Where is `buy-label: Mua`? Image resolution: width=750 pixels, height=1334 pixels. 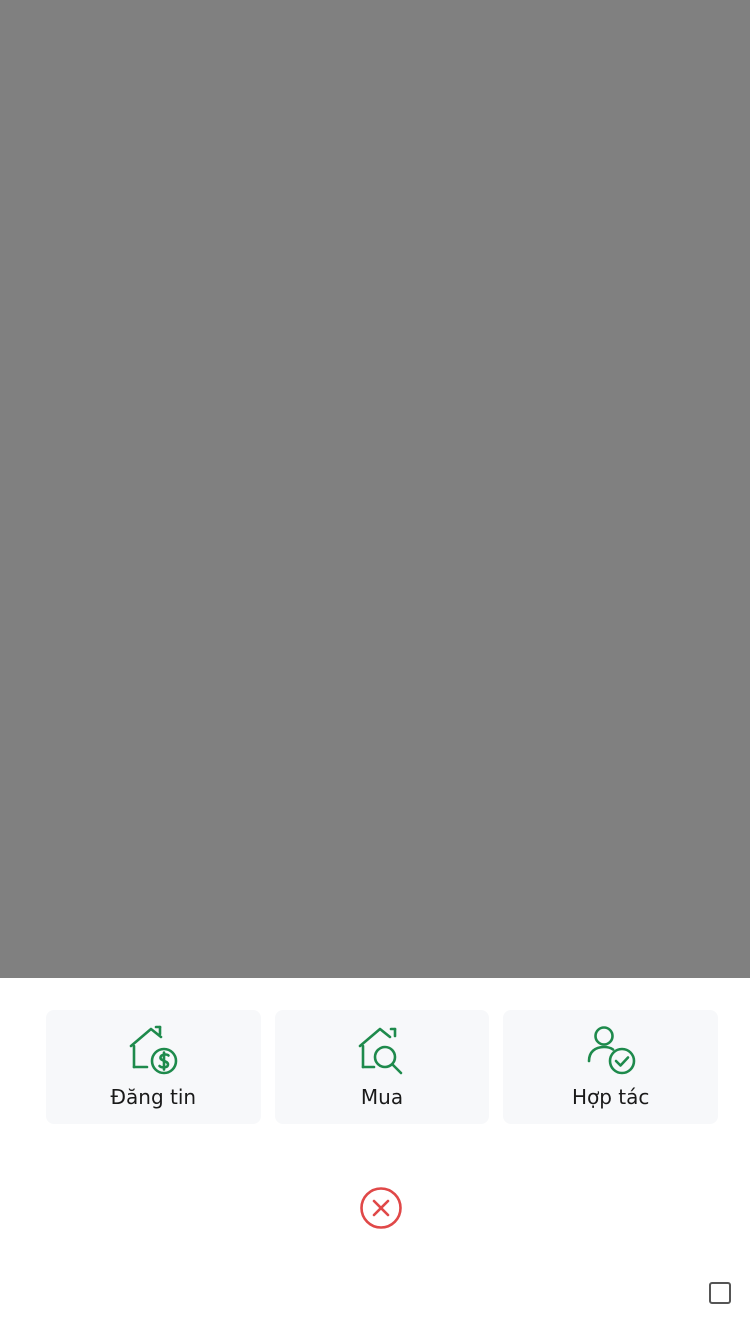
buy-label: Mua is located at coordinates (382, 1097).